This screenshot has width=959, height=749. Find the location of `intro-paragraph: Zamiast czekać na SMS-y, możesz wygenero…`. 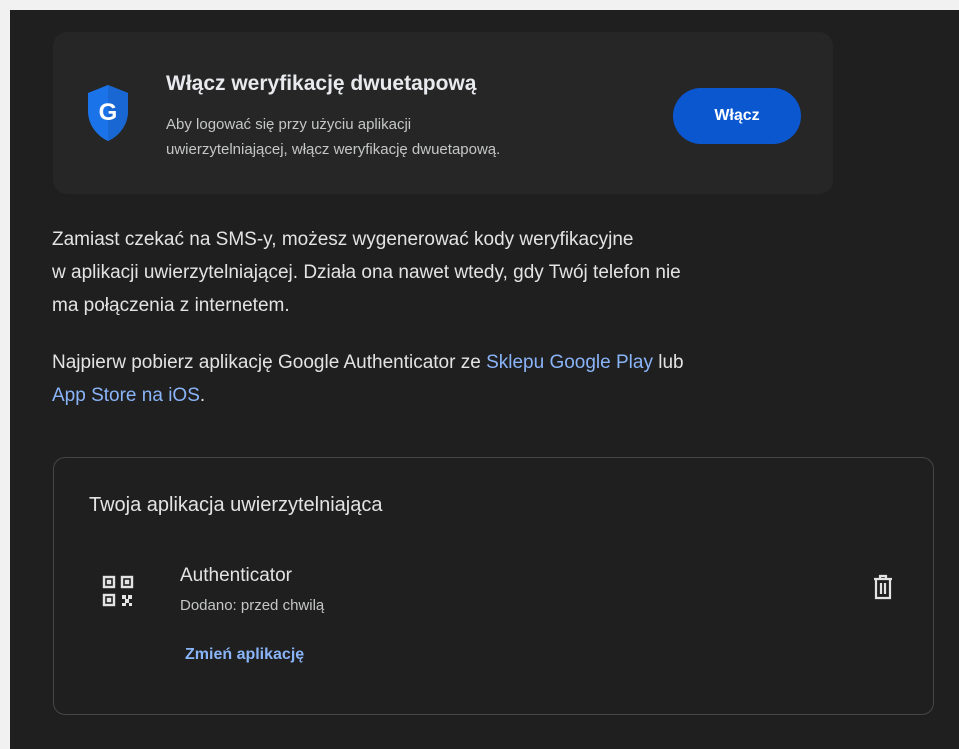

intro-paragraph: Zamiast czekać na SMS-y, możesz wygenero… is located at coordinates (452, 272).